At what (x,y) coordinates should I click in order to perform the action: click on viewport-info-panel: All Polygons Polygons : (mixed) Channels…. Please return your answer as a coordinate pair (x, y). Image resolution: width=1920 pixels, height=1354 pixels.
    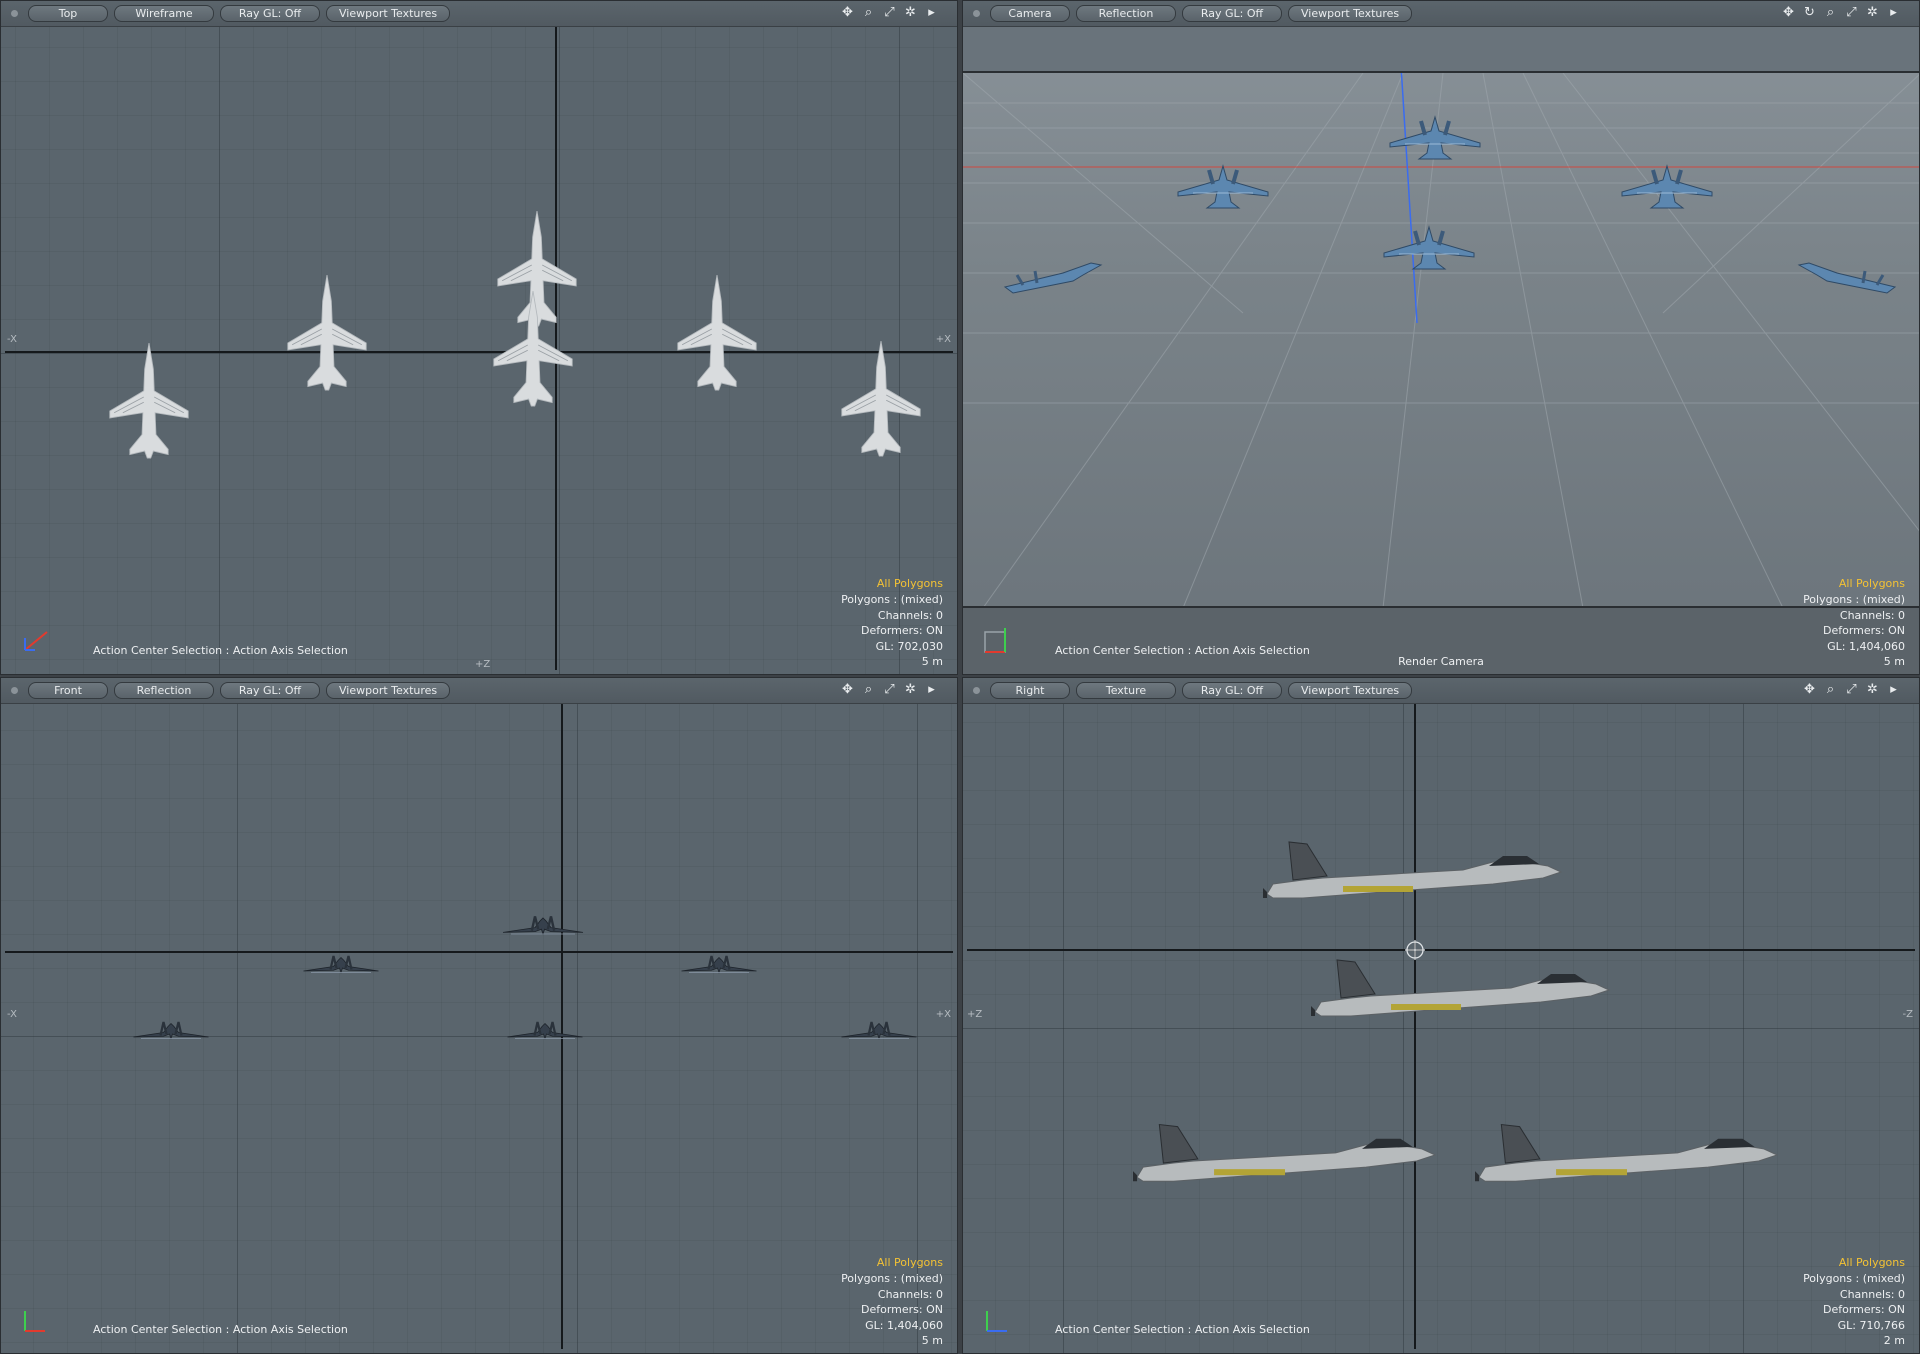
    Looking at the image, I should click on (1854, 1302).